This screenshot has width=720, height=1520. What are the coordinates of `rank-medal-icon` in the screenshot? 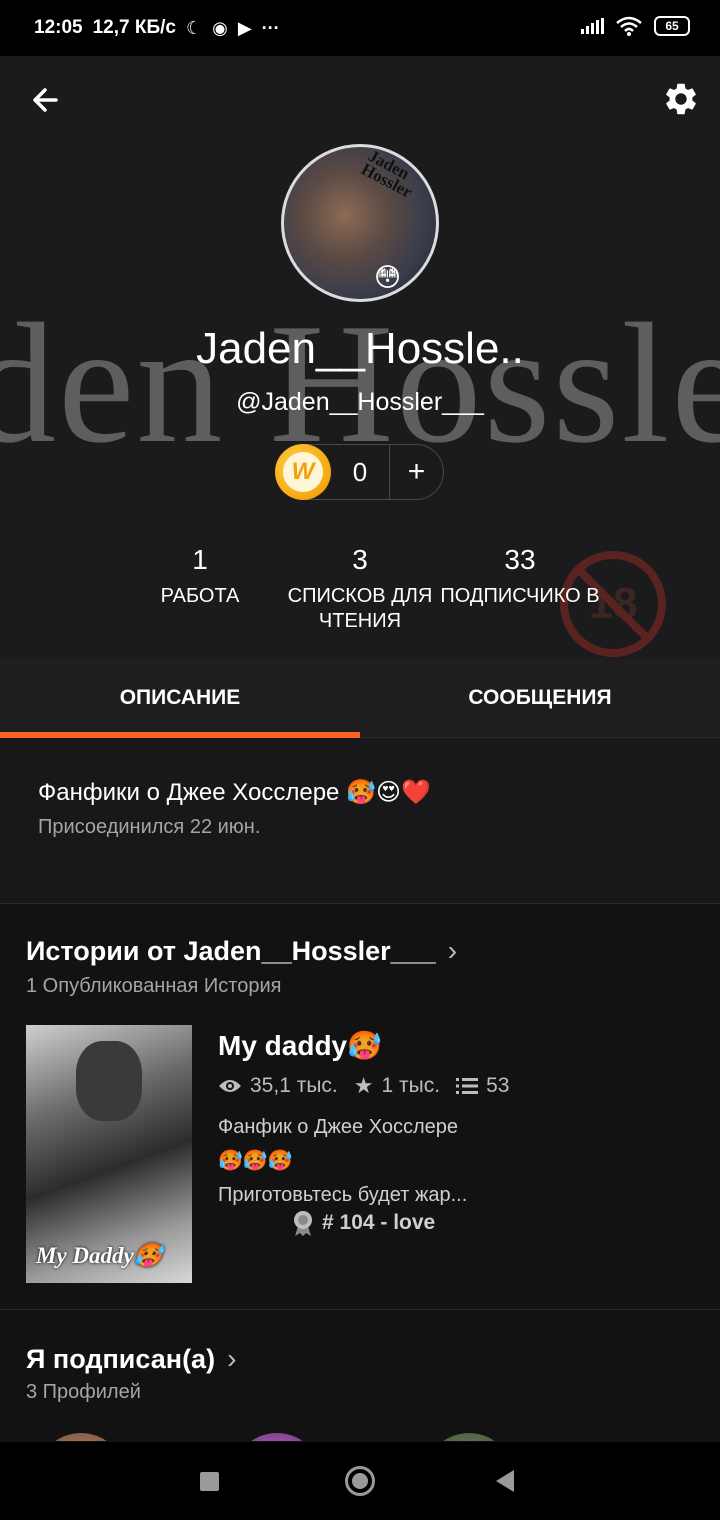 It's located at (303, 1223).